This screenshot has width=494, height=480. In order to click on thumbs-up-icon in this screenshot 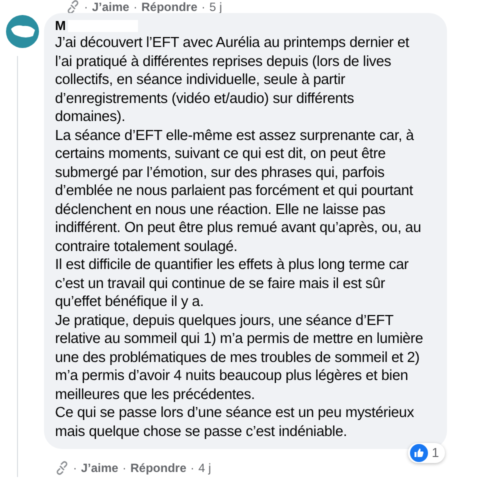, I will do `click(419, 453)`.